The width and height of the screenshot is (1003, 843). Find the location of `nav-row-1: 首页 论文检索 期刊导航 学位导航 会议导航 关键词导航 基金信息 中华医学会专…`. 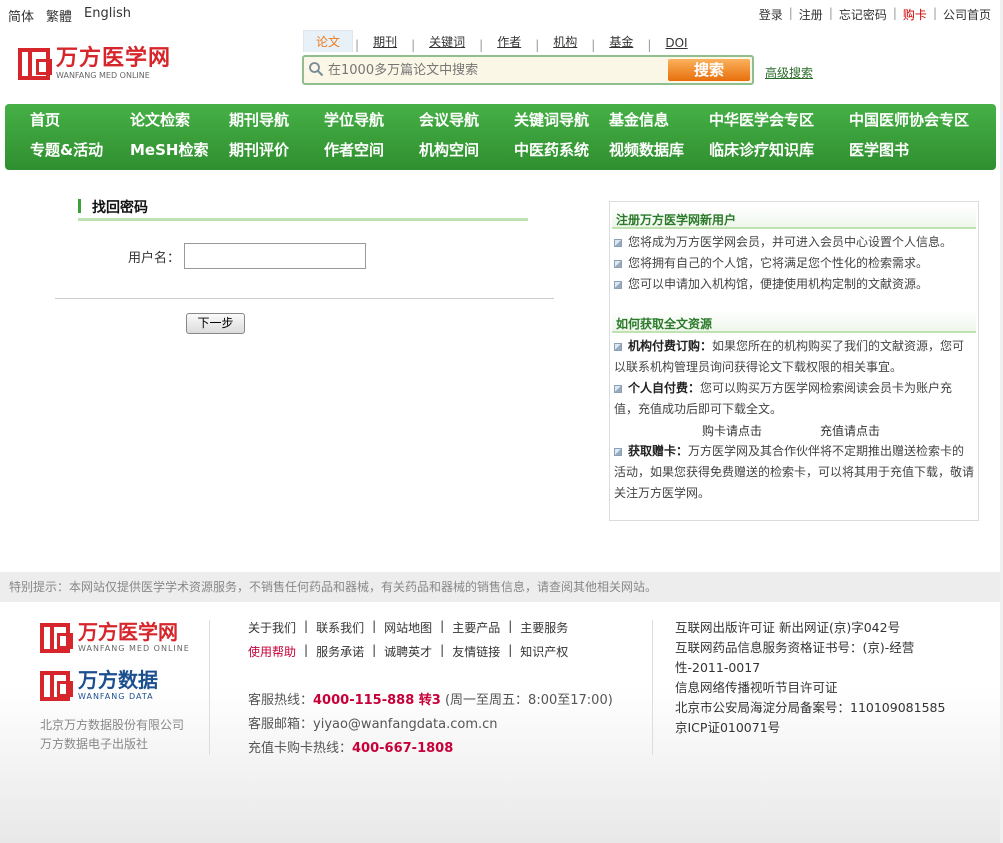

nav-row-1: 首页 论文检索 期刊导航 学位导航 会议导航 关键词导航 基金信息 中华医学会专… is located at coordinates (500, 123).